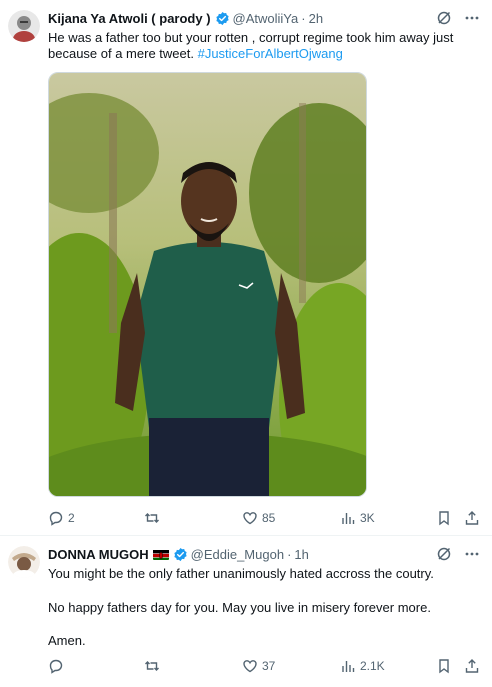 Image resolution: width=492 pixels, height=687 pixels. Describe the element at coordinates (372, 666) in the screenshot. I see `views-count: 2.1K` at that location.